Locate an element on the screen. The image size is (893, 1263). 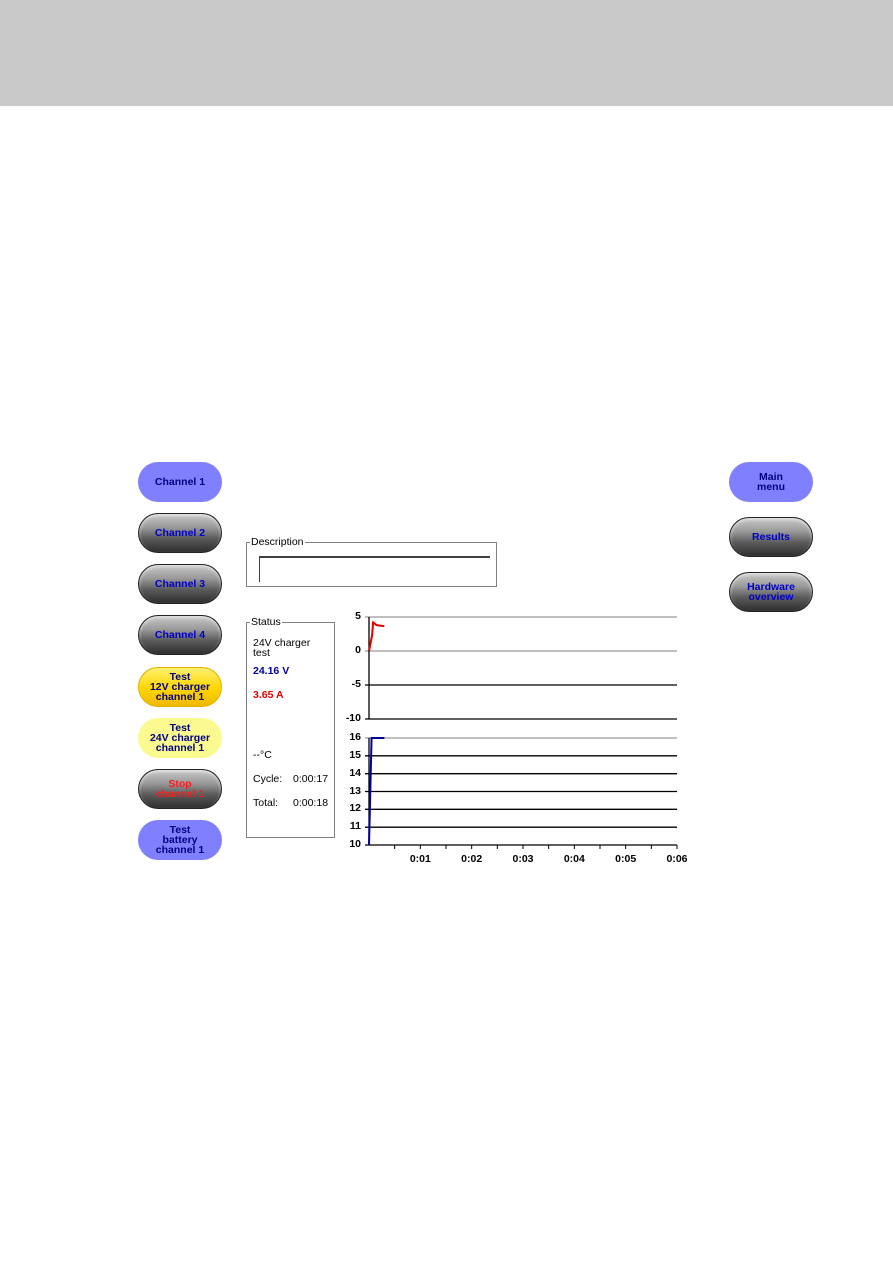
x-tick-label: 0:06 is located at coordinates (677, 859).